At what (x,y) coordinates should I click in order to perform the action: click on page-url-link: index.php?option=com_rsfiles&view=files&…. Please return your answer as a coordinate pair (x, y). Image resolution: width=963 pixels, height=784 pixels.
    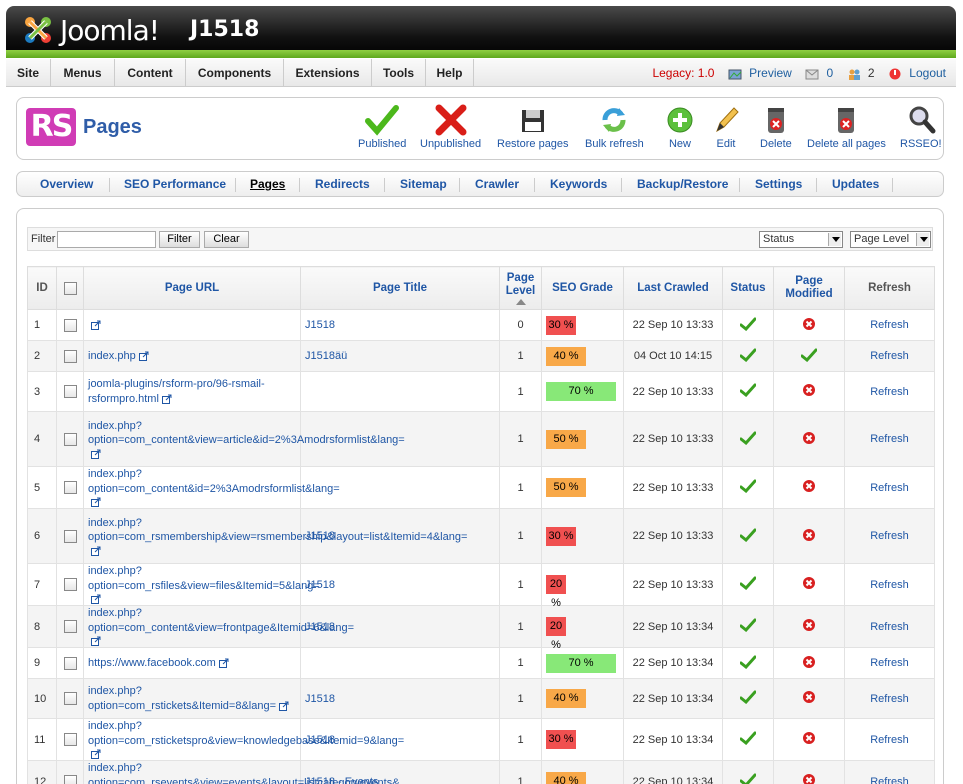
    Looking at the image, I should click on (204, 578).